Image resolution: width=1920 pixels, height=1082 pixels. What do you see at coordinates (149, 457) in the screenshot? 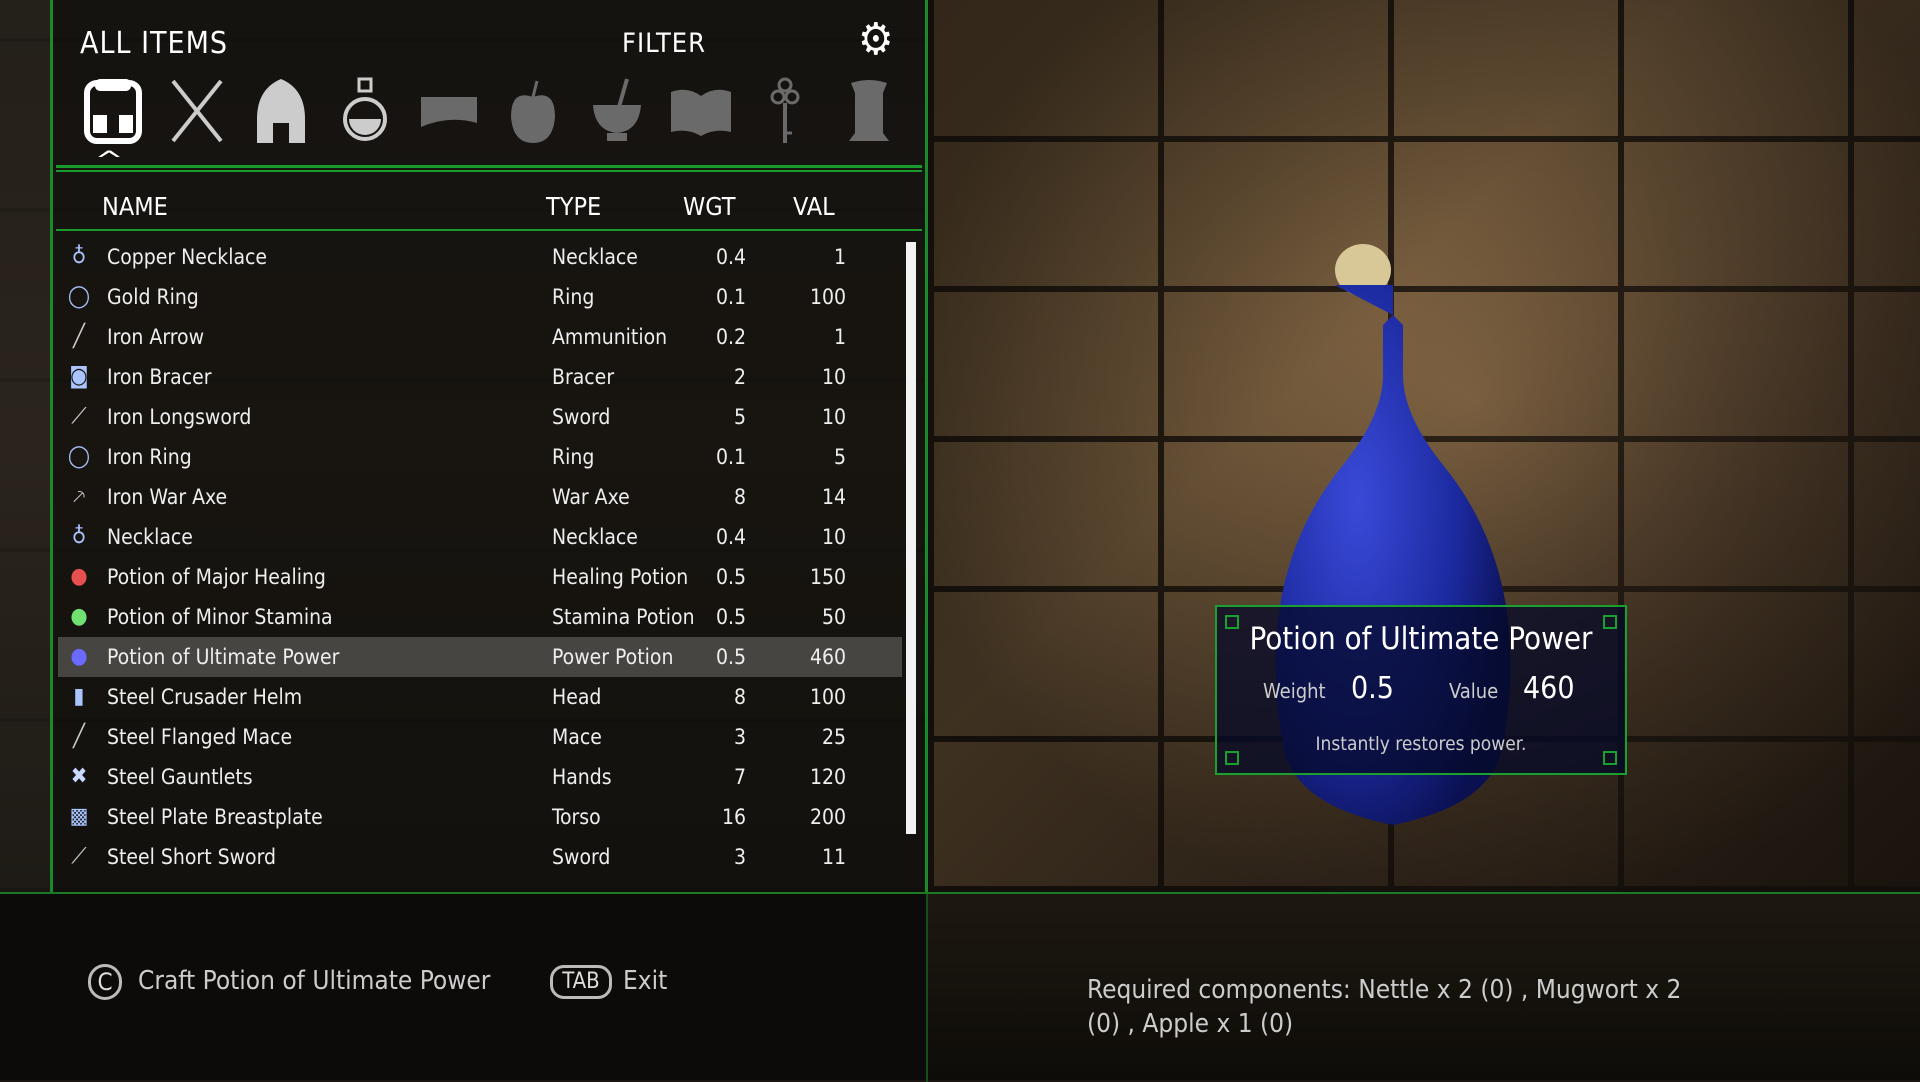
I see `item-name: Iron Ring` at bounding box center [149, 457].